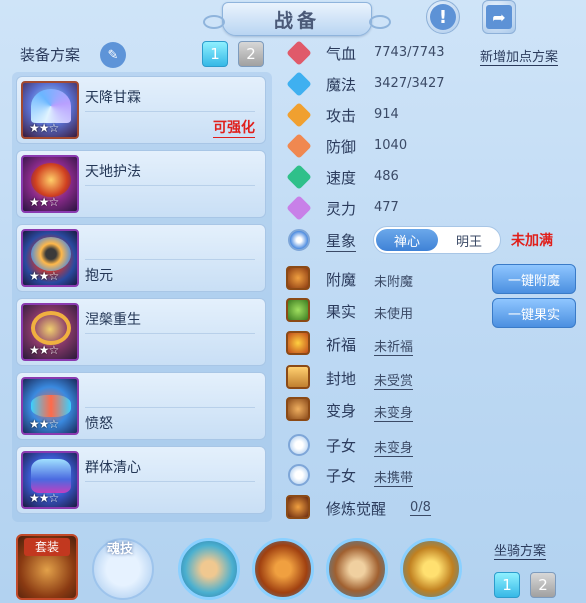  What do you see at coordinates (50, 258) in the screenshot?
I see `amulet-icon: ★★☆` at bounding box center [50, 258].